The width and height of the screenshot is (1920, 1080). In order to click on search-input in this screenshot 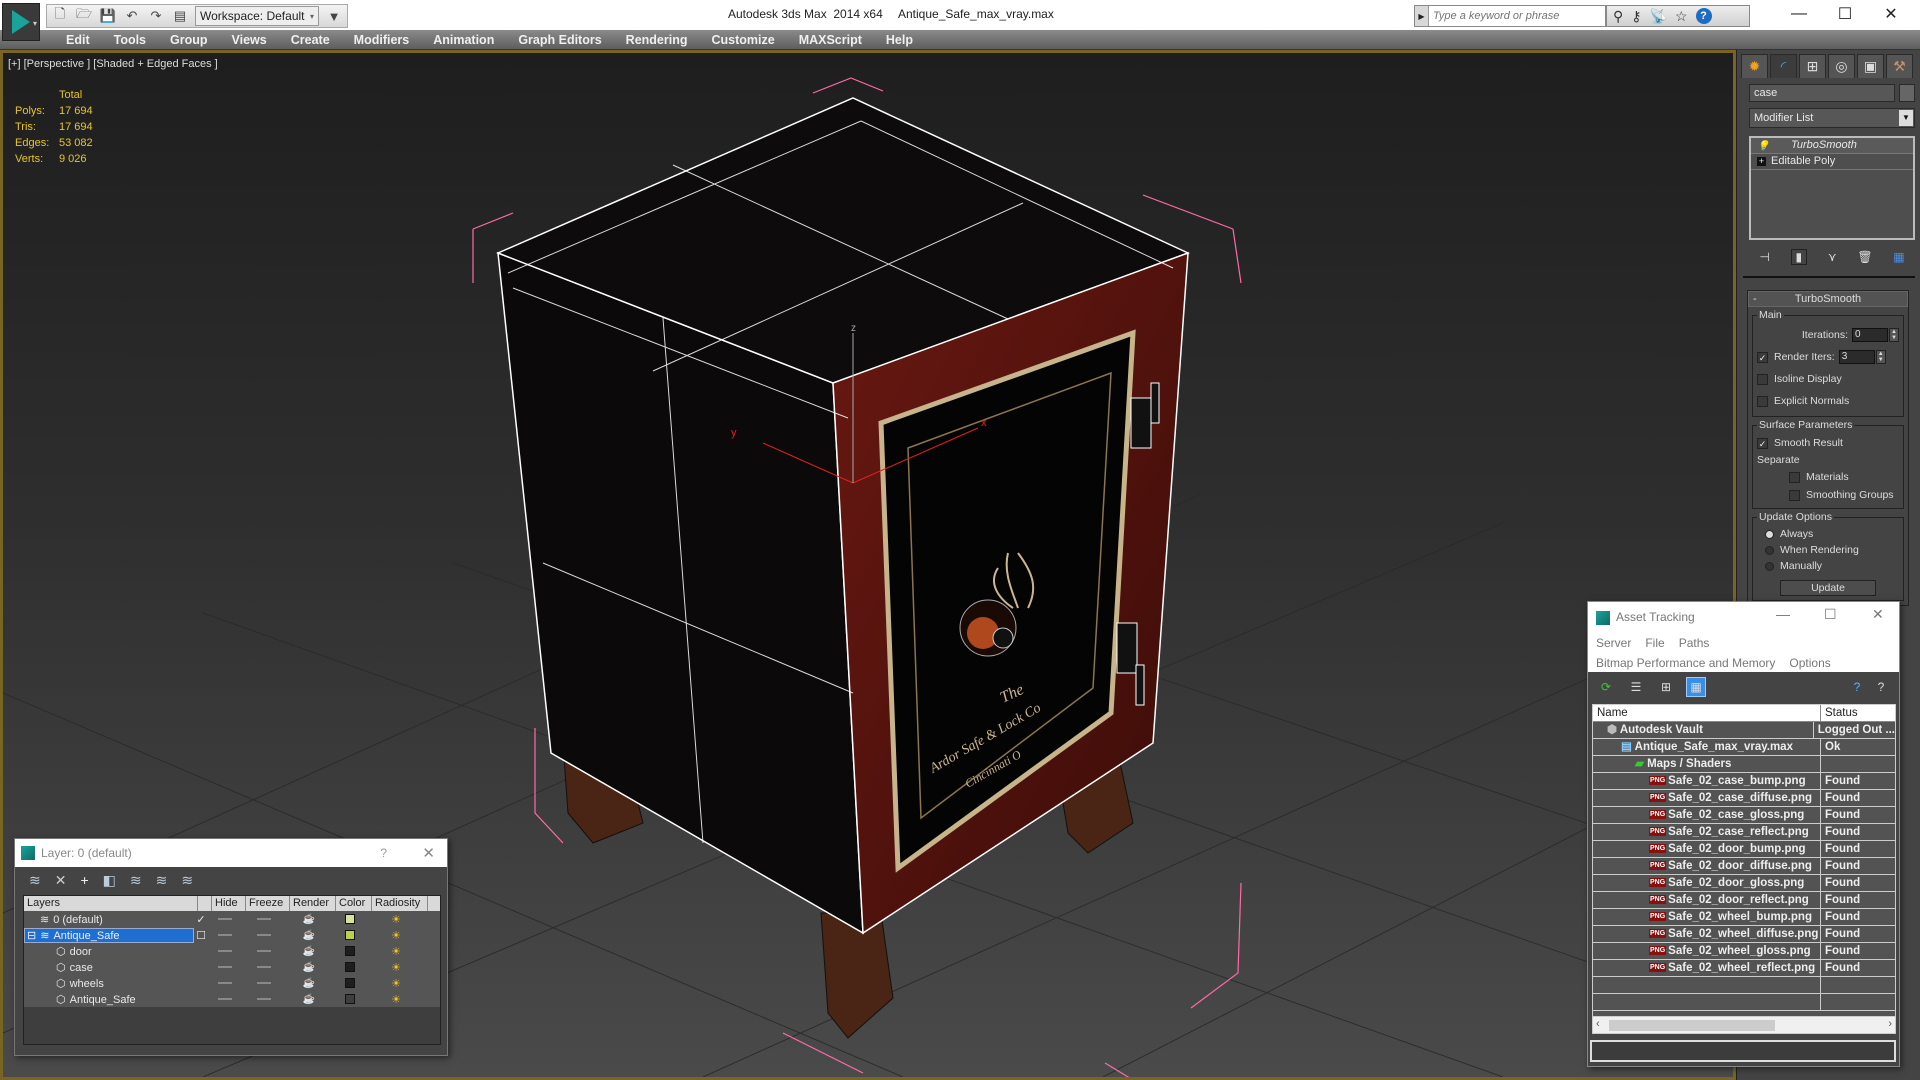, I will do `click(1514, 16)`.